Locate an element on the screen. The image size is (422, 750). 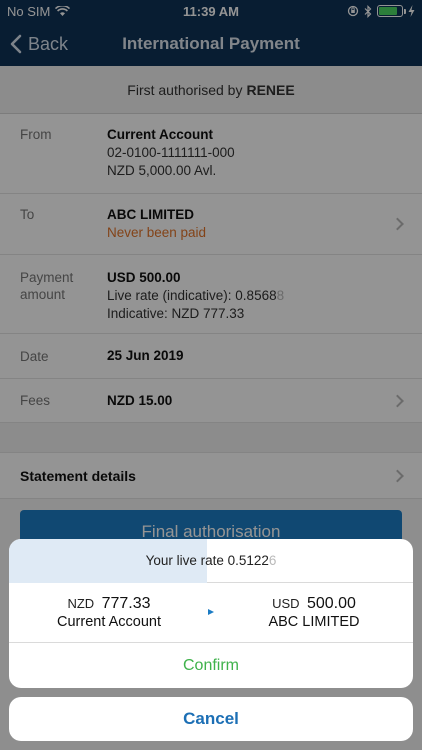
cancel-button: Cancel is located at coordinates (211, 719).